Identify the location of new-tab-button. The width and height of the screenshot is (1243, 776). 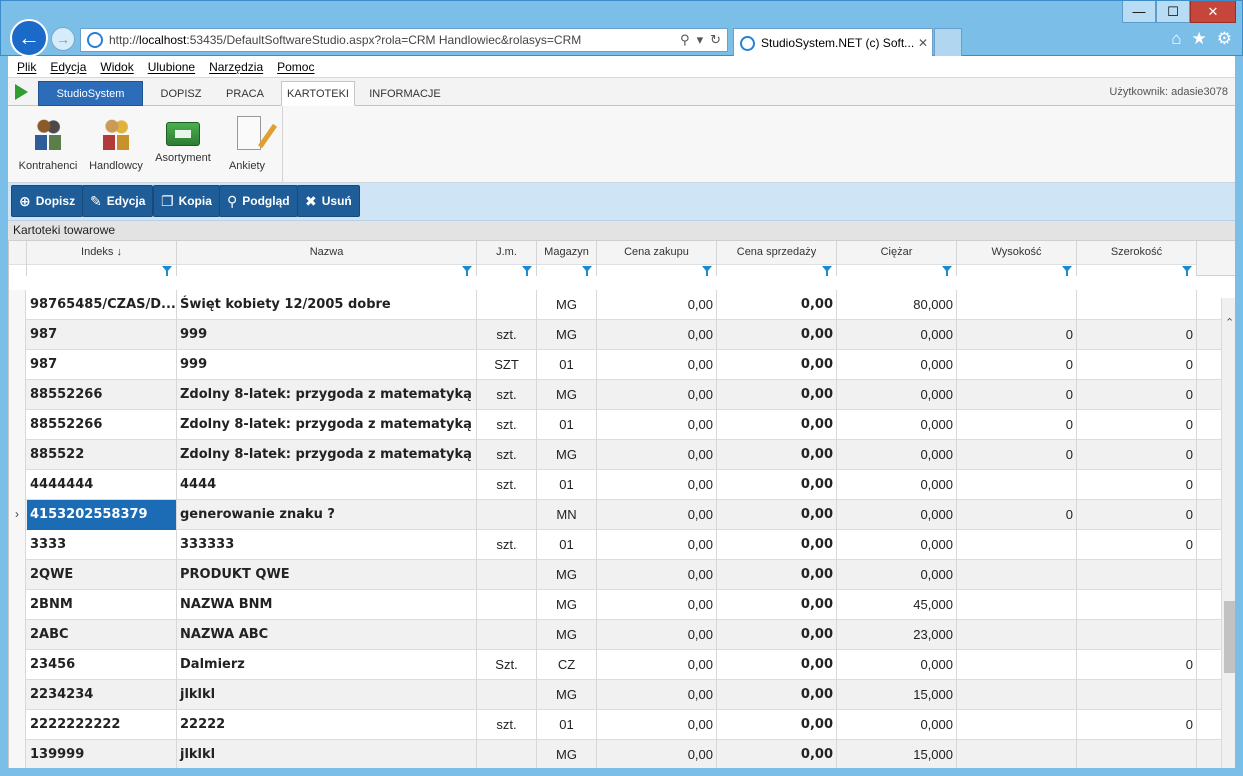
(948, 42).